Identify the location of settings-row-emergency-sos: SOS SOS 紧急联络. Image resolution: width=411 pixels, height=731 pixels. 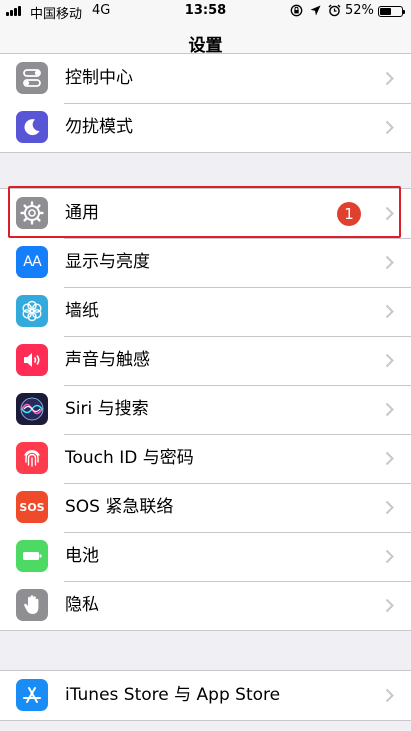
(205, 507).